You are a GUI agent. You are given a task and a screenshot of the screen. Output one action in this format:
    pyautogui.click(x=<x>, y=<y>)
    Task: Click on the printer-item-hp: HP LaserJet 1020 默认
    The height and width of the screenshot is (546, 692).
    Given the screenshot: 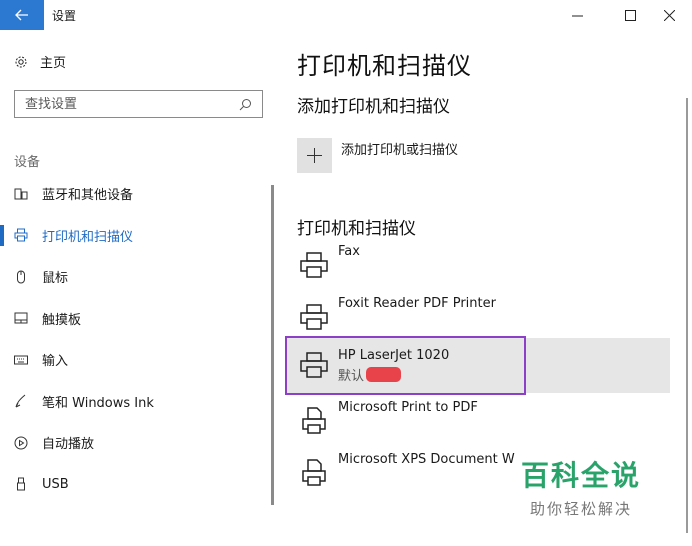 What is the action you would take?
    pyautogui.click(x=478, y=365)
    